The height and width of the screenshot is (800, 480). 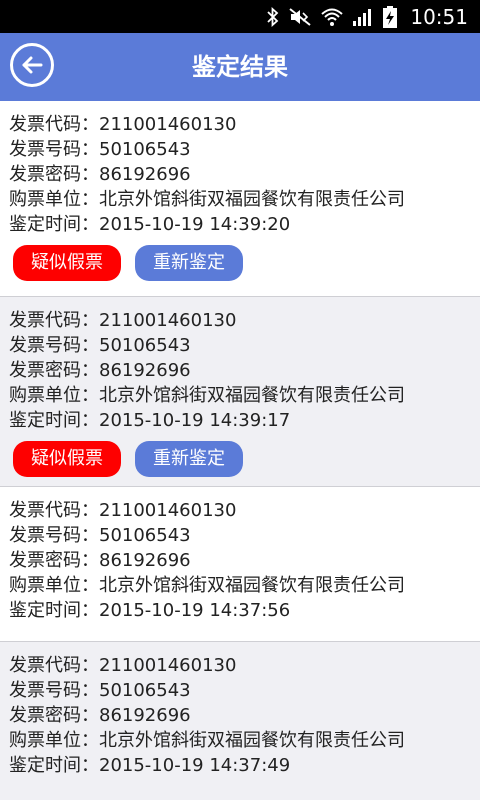 I want to click on check-time-row: 鉴定时间：2015-10-19 14:39:17, so click(x=244, y=420).